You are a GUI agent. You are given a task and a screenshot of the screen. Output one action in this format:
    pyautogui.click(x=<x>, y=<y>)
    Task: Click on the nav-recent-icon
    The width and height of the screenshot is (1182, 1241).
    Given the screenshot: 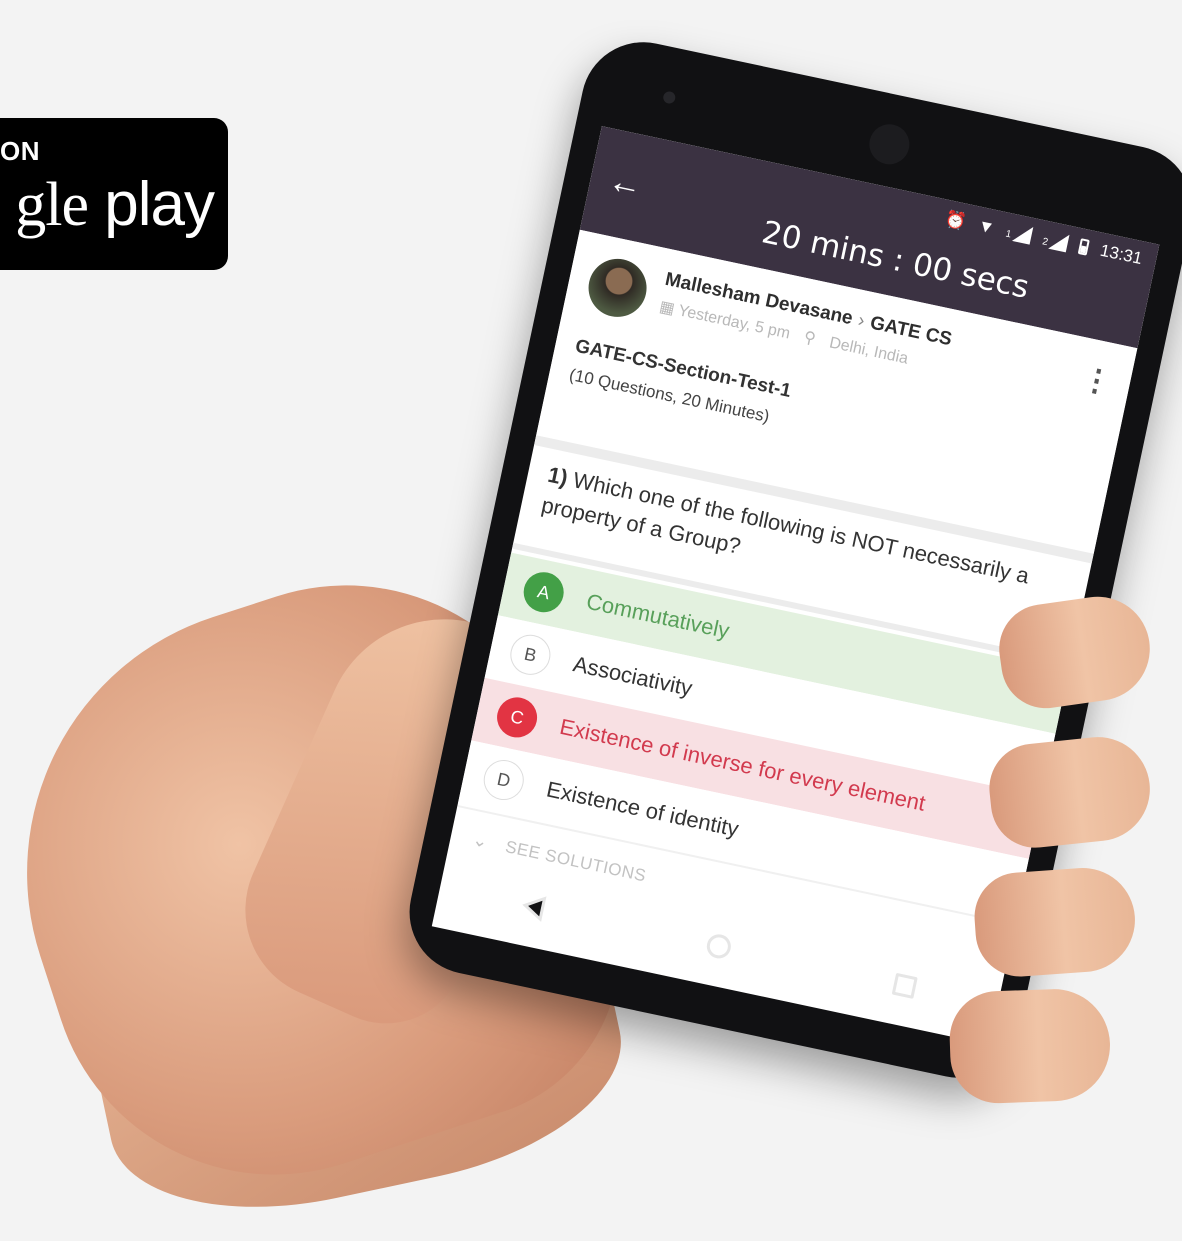 What is the action you would take?
    pyautogui.click(x=905, y=985)
    